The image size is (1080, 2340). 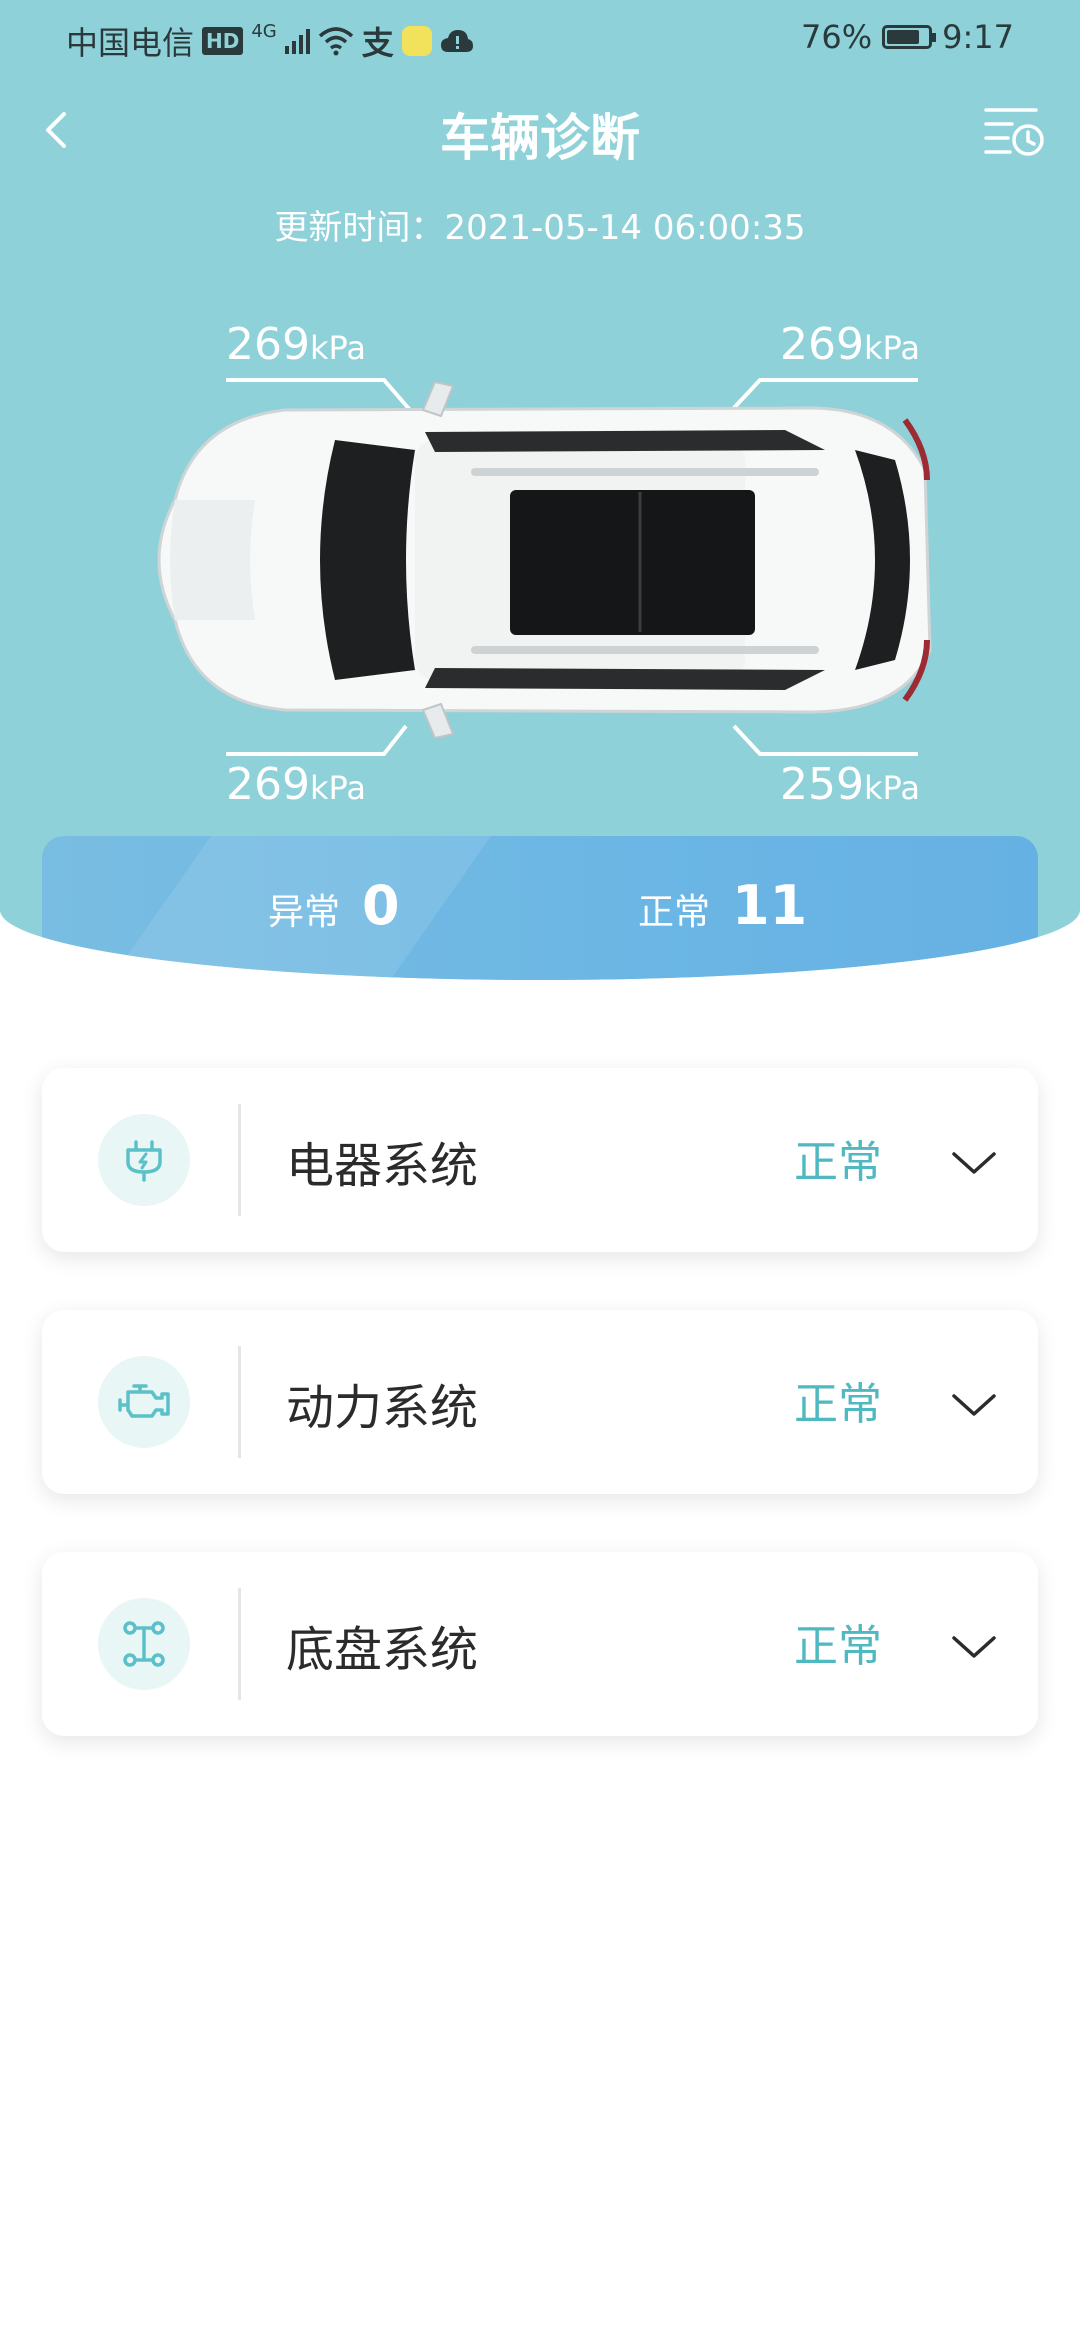 What do you see at coordinates (540, 1644) in the screenshot?
I see `system-card-chassis: 底盘系统 正常` at bounding box center [540, 1644].